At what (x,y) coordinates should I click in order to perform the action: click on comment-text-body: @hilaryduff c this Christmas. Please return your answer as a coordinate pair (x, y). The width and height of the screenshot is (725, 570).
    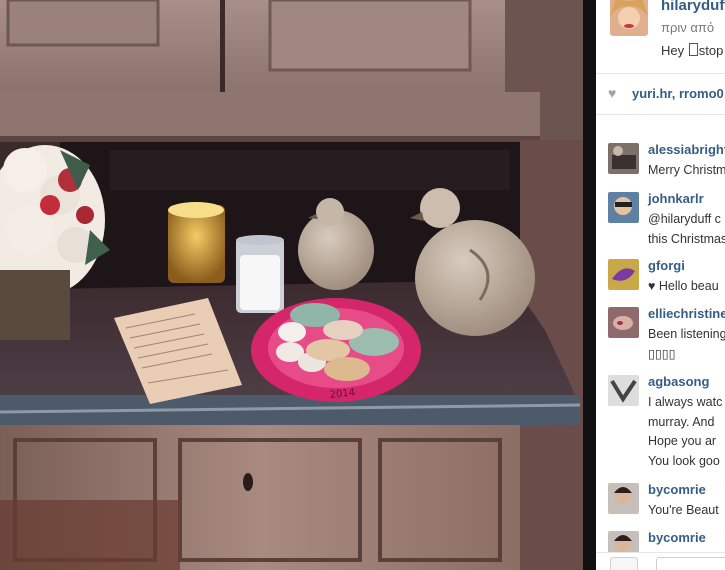
    Looking at the image, I should click on (686, 229).